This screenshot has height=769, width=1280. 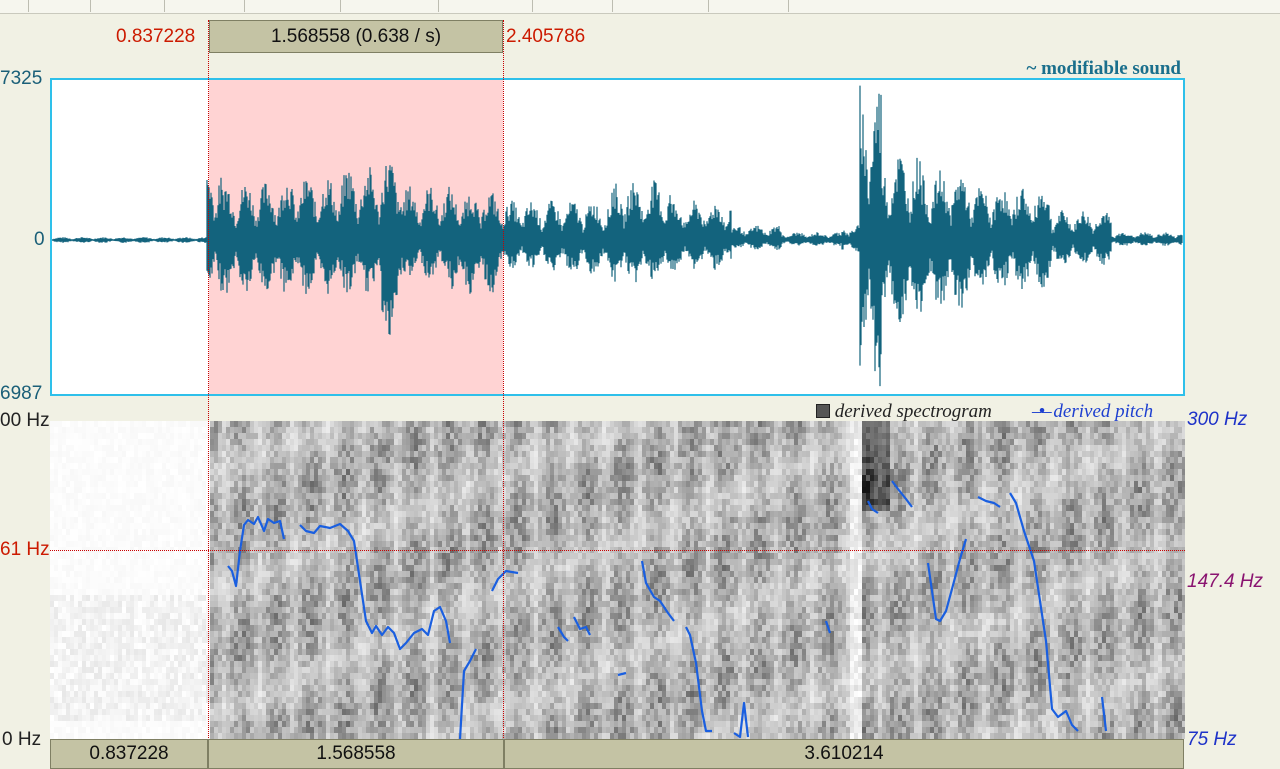 What do you see at coordinates (1103, 411) in the screenshot?
I see `pitch-legend-label: derived pitch` at bounding box center [1103, 411].